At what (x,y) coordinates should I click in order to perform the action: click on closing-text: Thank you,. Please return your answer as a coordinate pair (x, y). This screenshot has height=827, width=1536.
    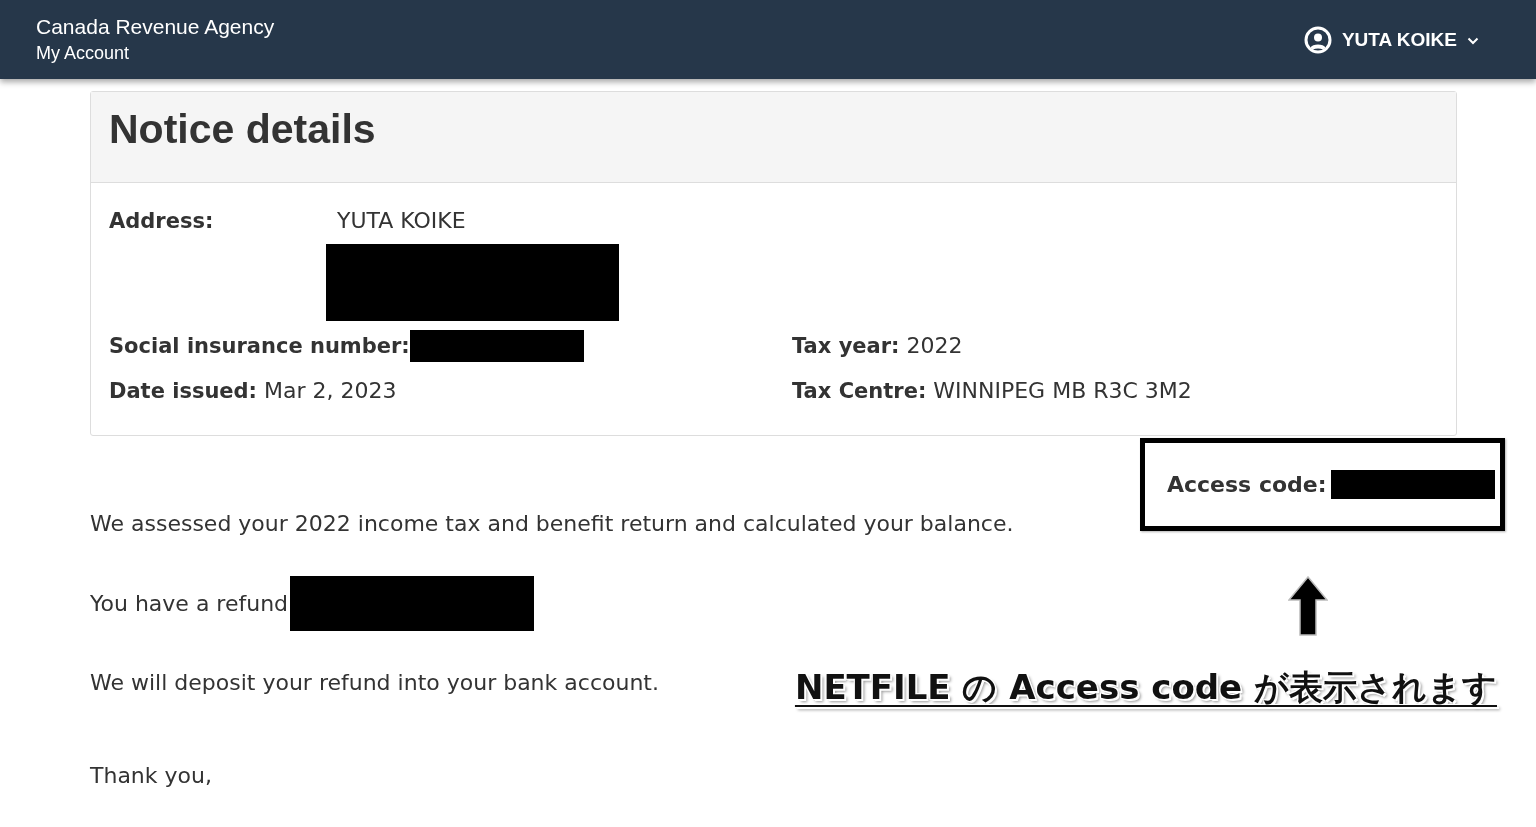
    Looking at the image, I should click on (151, 776).